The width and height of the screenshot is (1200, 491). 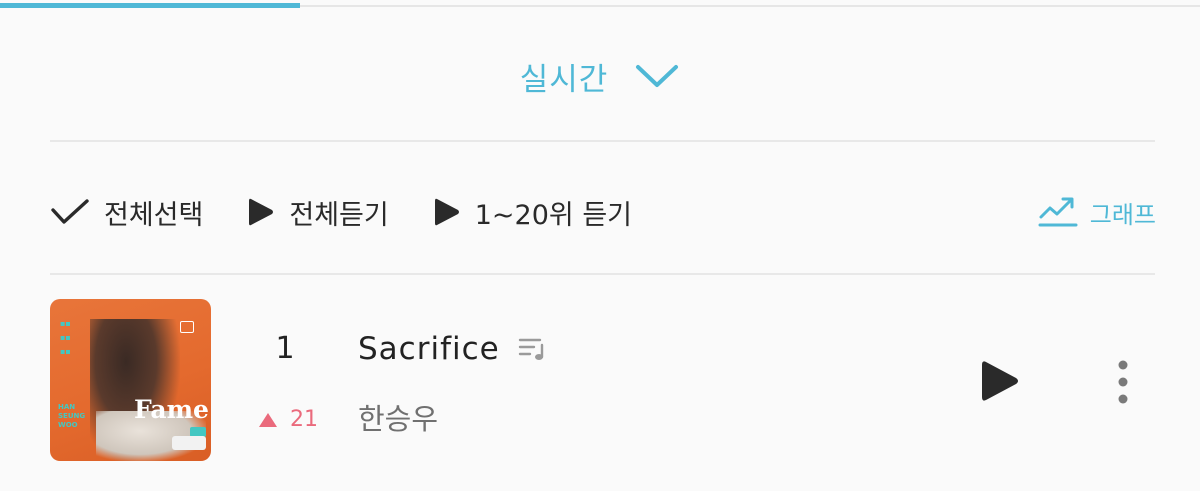 I want to click on album-cover-sticker, so click(x=189, y=443).